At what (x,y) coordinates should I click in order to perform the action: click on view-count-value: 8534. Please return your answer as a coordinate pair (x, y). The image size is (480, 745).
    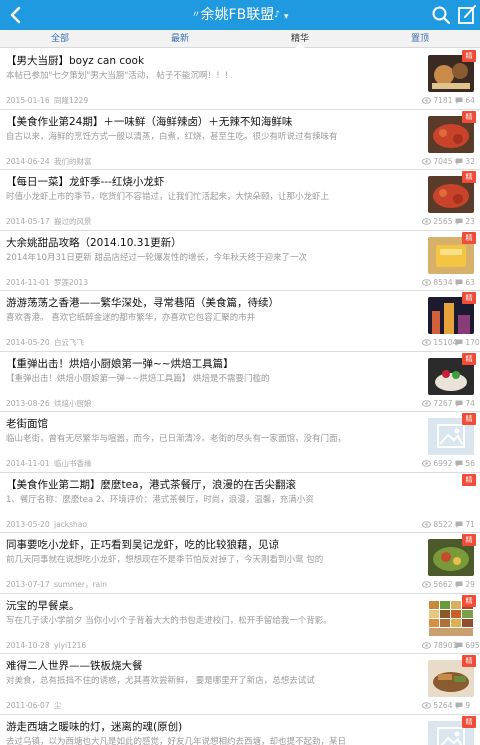
    Looking at the image, I should click on (443, 282).